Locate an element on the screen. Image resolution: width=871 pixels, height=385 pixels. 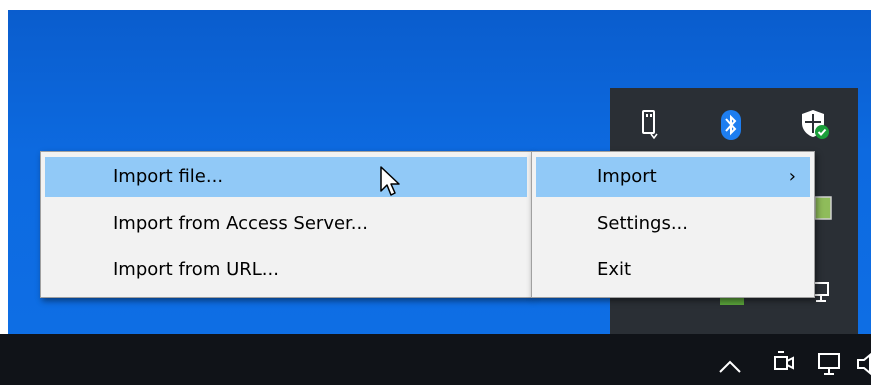
network-icon is located at coordinates (831, 366).